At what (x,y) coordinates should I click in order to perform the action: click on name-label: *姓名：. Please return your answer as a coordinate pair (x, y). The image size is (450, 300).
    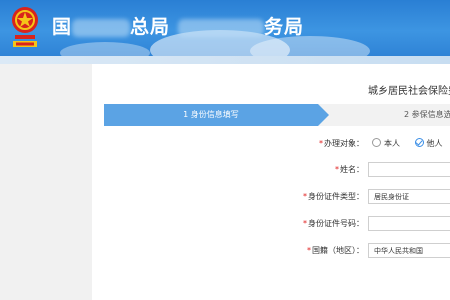
    Looking at the image, I should click on (349, 169).